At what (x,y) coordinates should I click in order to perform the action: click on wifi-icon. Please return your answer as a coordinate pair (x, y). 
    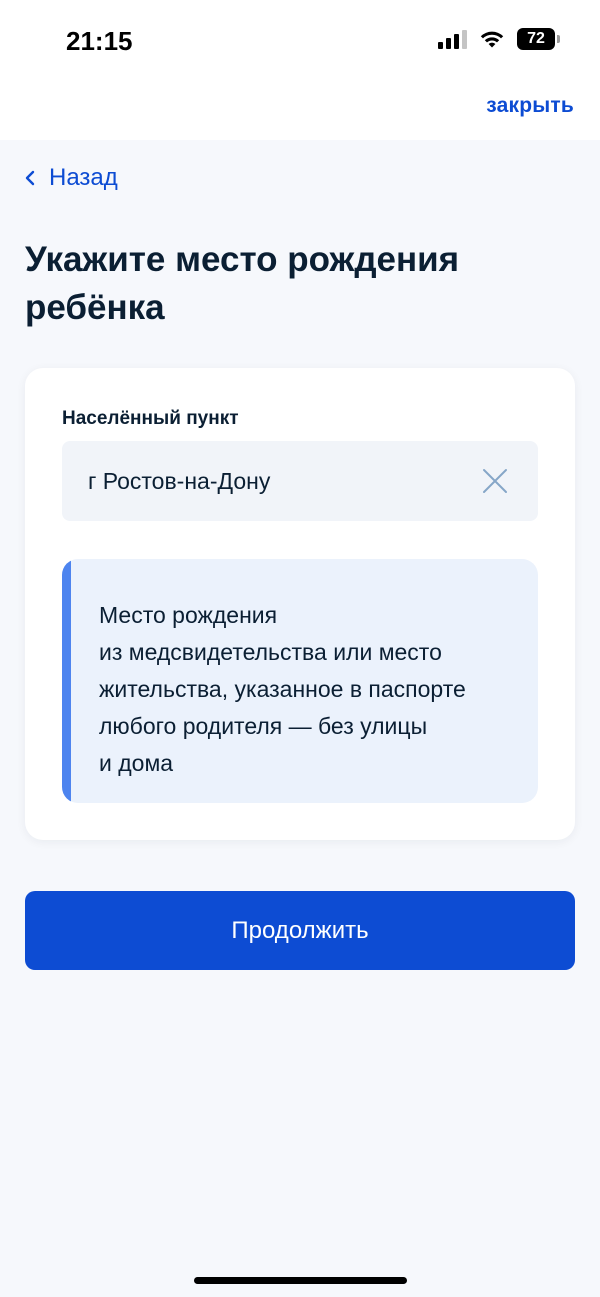
    Looking at the image, I should click on (492, 39).